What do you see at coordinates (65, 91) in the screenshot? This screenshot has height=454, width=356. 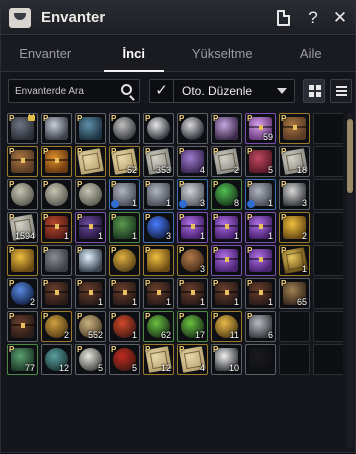 I see `search-input` at bounding box center [65, 91].